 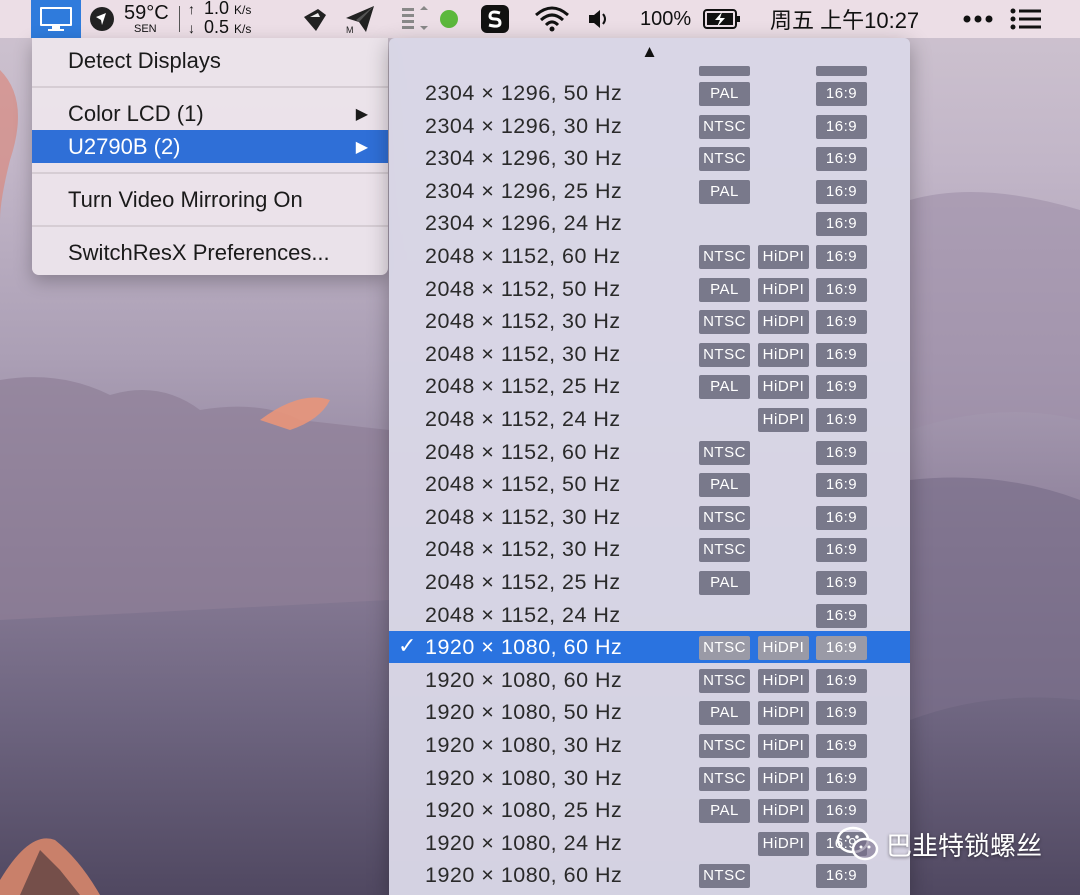 What do you see at coordinates (243, 29) in the screenshot?
I see `download-speed-unit: K/s` at bounding box center [243, 29].